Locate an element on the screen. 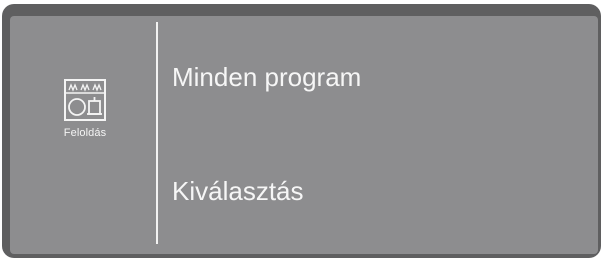  unlock-label: Feloldás is located at coordinates (85, 133).